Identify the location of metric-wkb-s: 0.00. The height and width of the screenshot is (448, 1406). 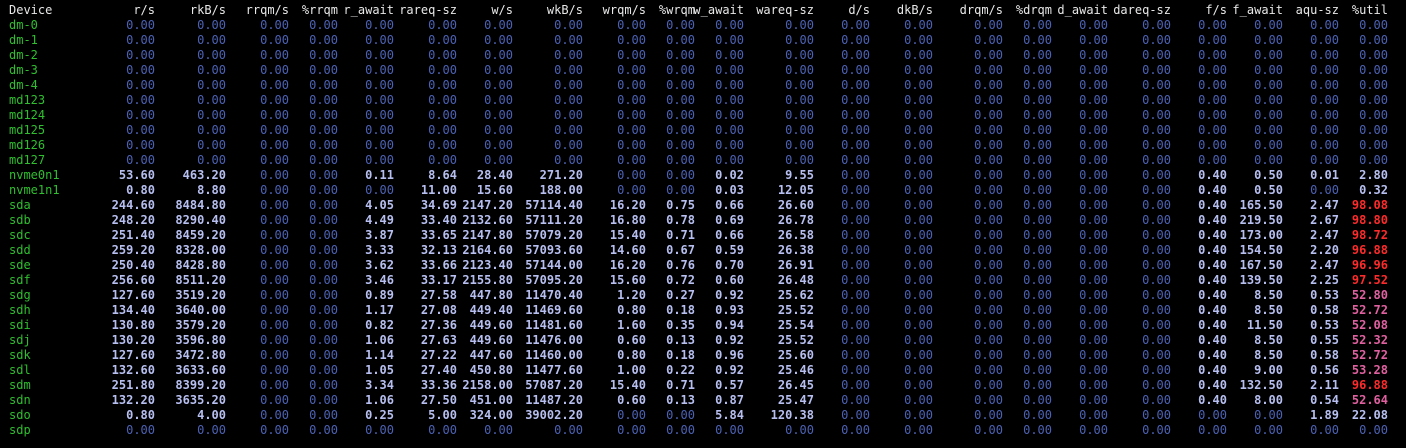
(568, 160).